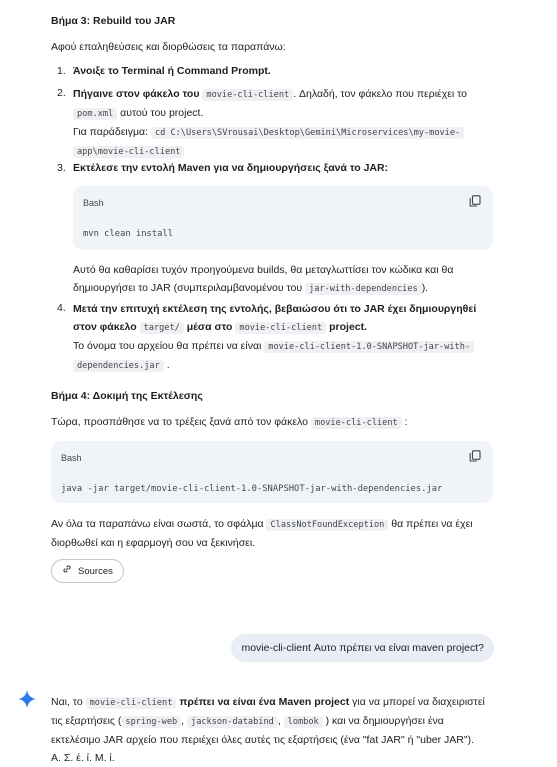  I want to click on code-text: mvn clean install, so click(128, 234).